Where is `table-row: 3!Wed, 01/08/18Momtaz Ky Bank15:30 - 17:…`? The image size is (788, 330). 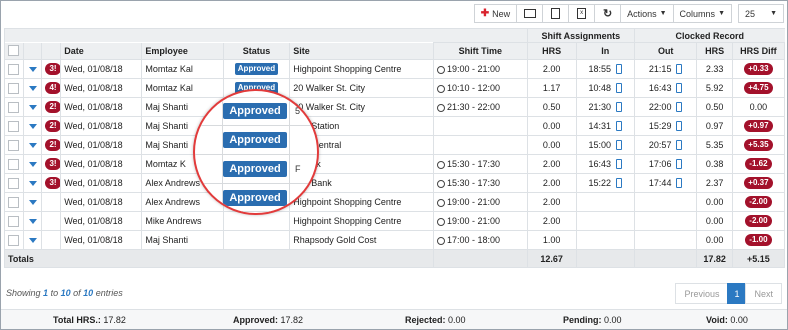
table-row: 3!Wed, 01/08/18Momtaz Ky Bank15:30 - 17:… is located at coordinates (395, 164).